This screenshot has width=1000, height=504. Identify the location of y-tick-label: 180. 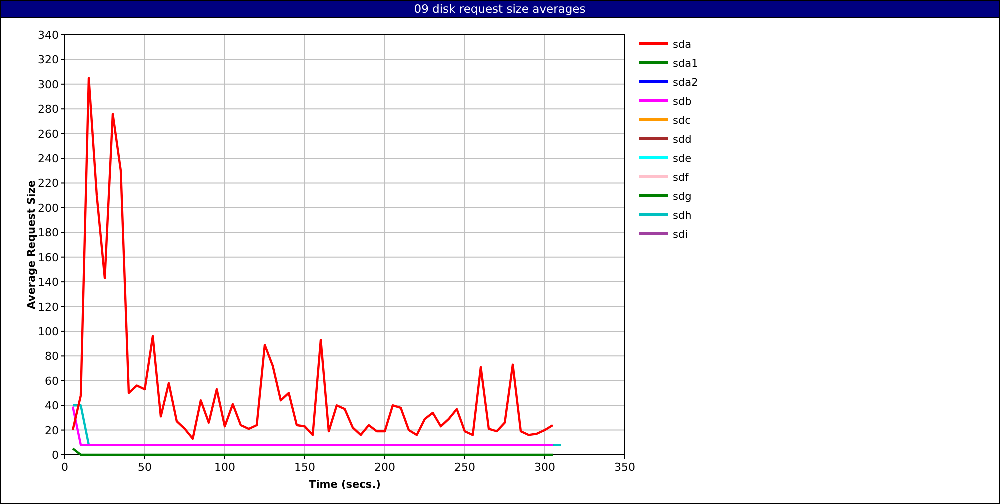
(48, 233).